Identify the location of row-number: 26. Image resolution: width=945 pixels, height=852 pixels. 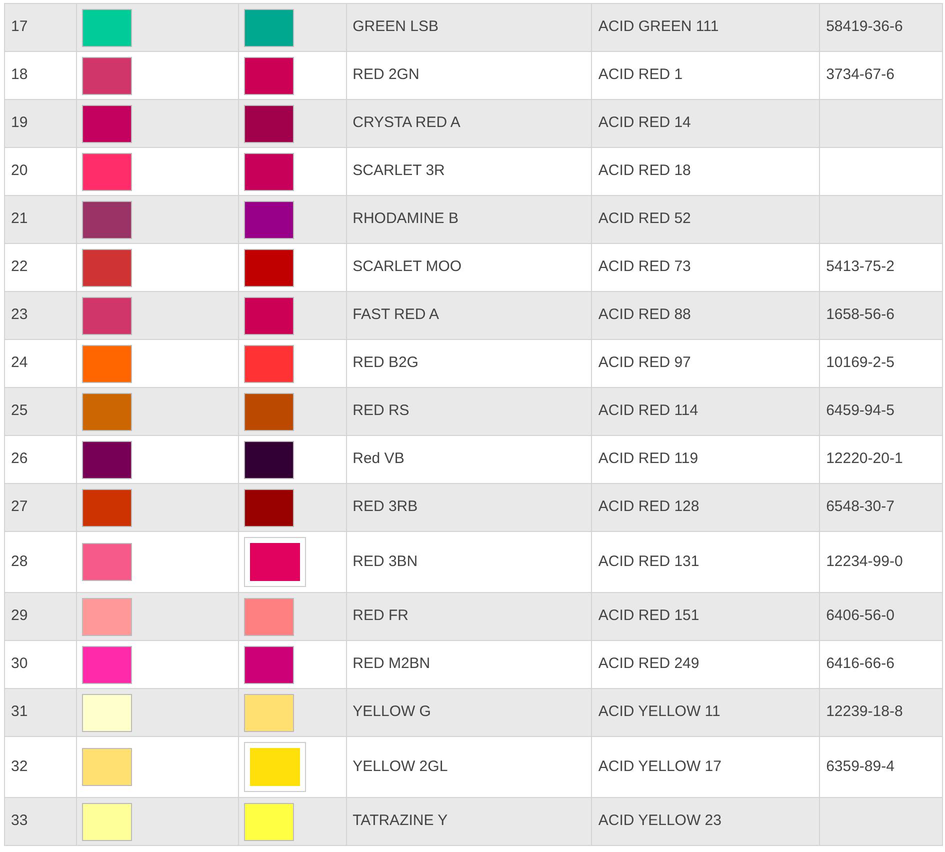
(19, 459).